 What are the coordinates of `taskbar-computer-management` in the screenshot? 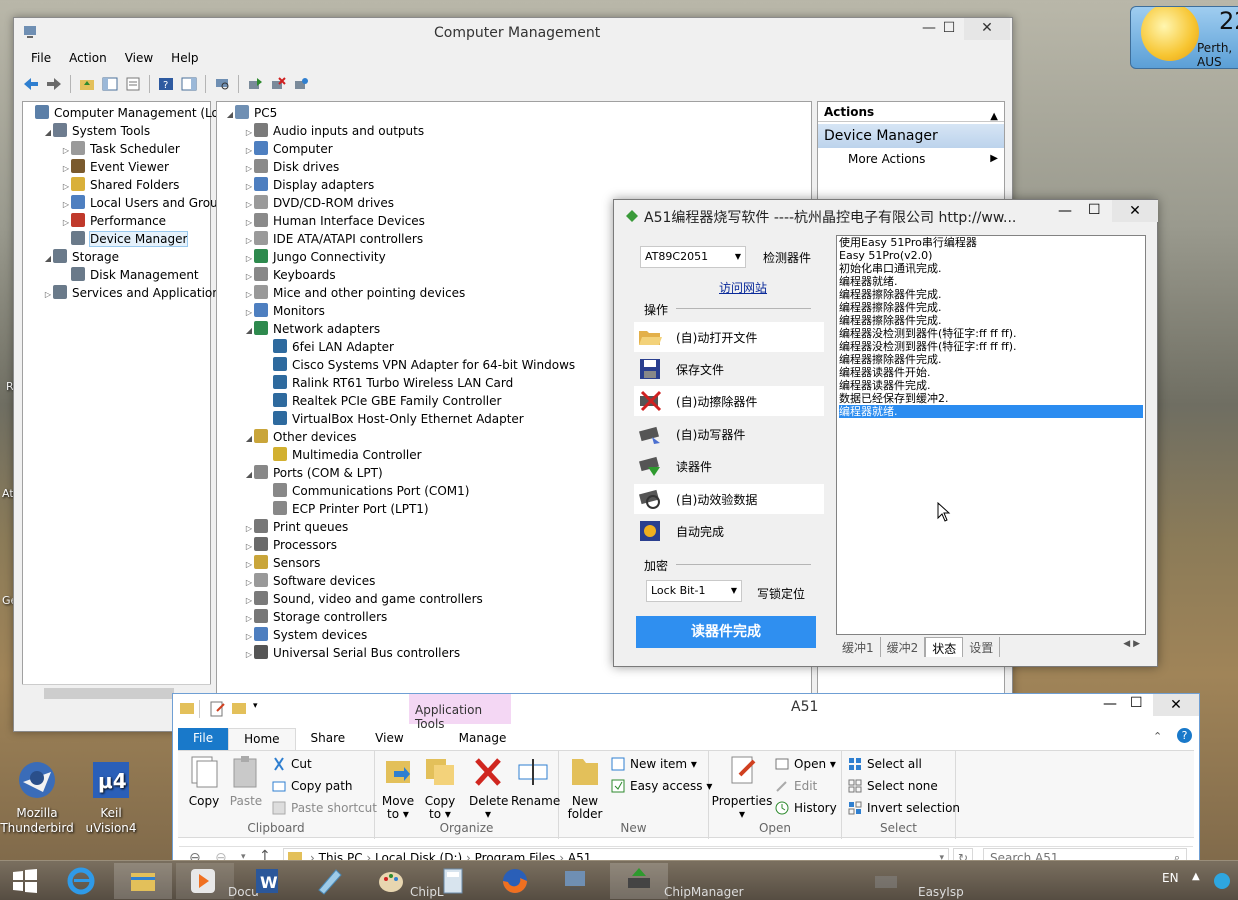 It's located at (577, 881).